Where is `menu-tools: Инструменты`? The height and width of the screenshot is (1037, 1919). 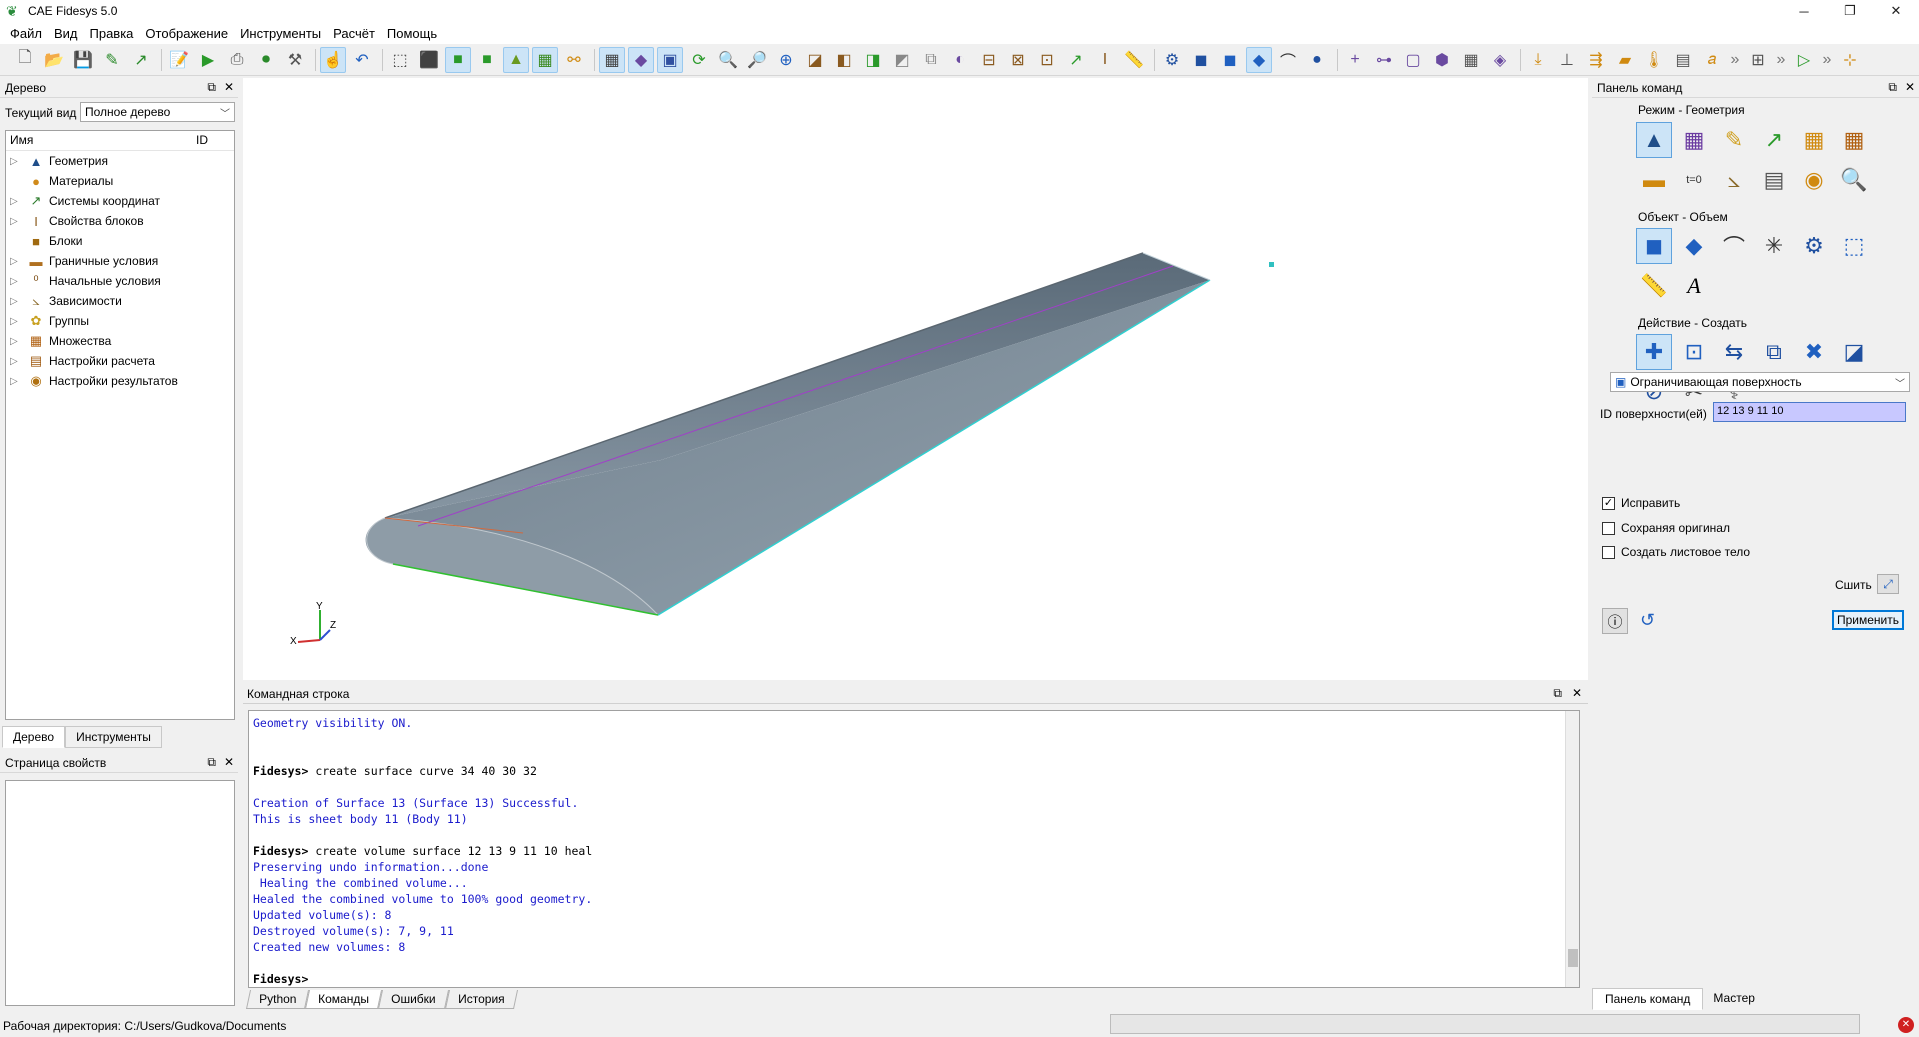
menu-tools: Инструменты is located at coordinates (280, 33).